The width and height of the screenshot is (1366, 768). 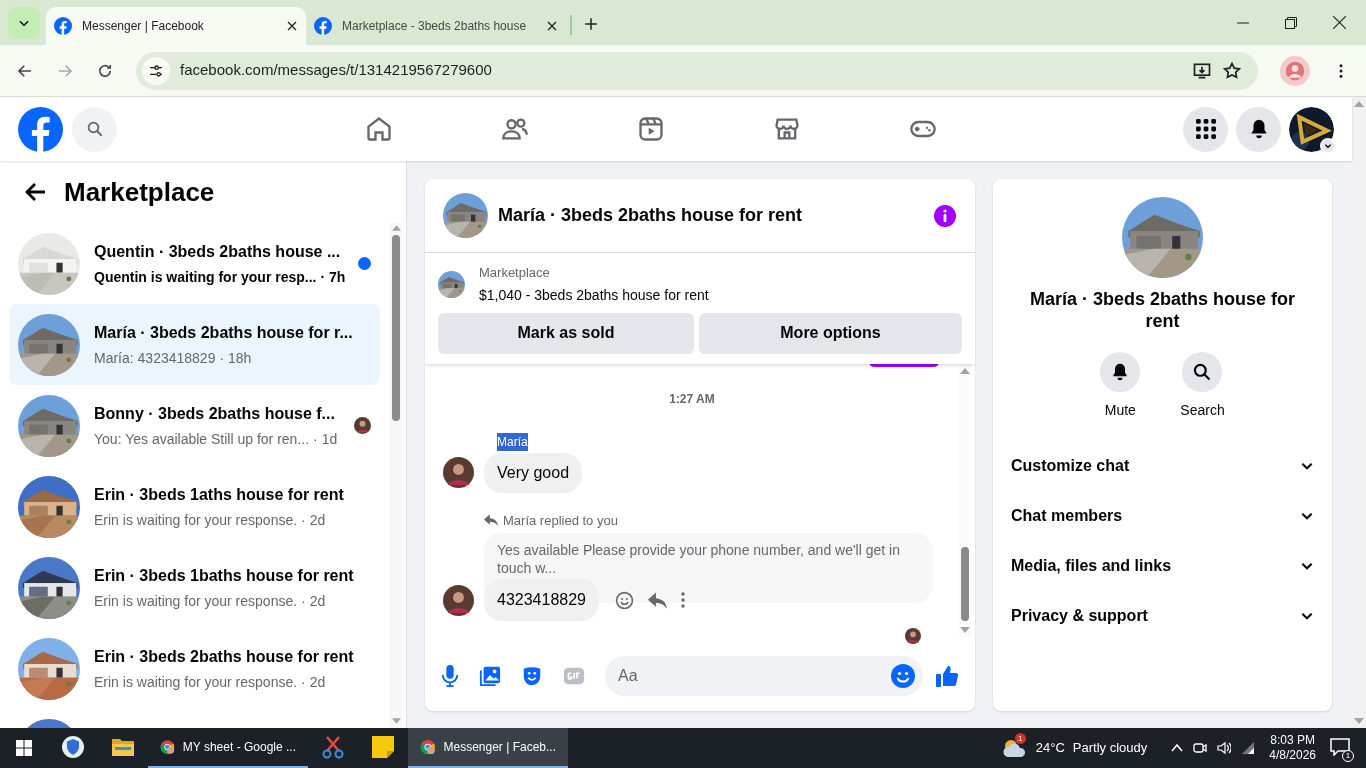 What do you see at coordinates (1020, 738) in the screenshot?
I see `weather-badge: 1` at bounding box center [1020, 738].